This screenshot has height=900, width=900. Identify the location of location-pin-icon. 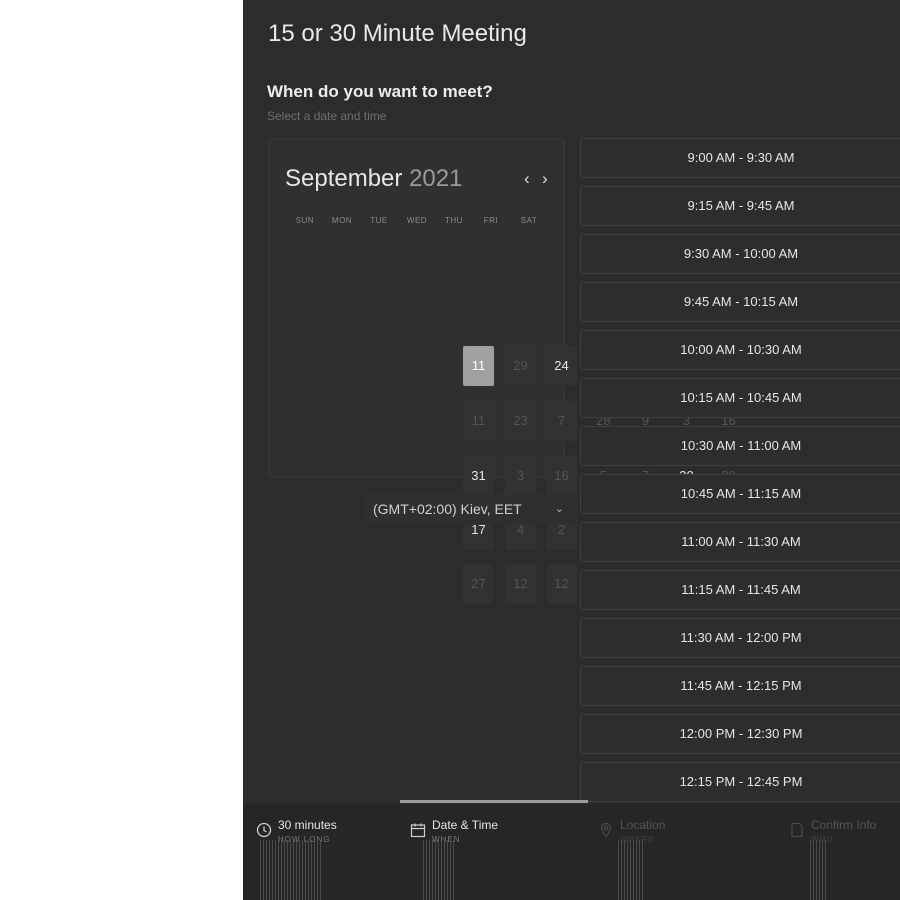
(606, 830).